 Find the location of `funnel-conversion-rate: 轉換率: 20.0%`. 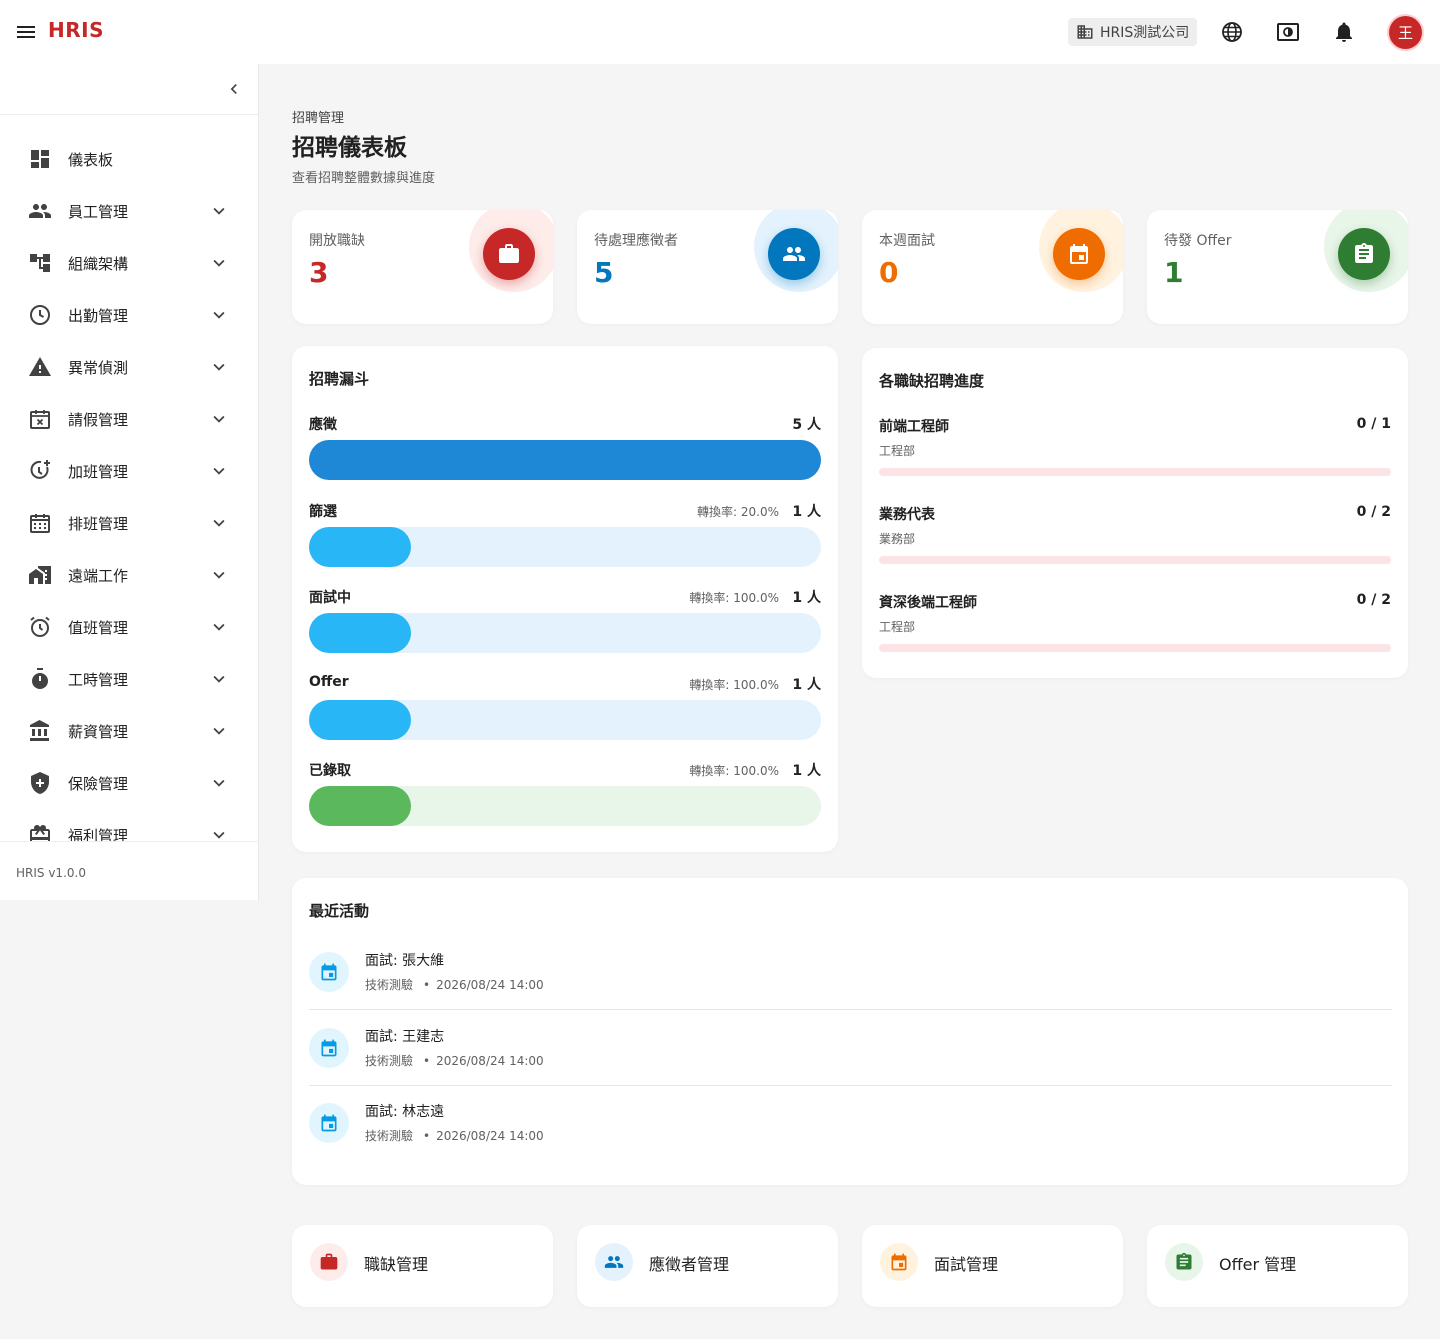

funnel-conversion-rate: 轉換率: 20.0% is located at coordinates (738, 511).